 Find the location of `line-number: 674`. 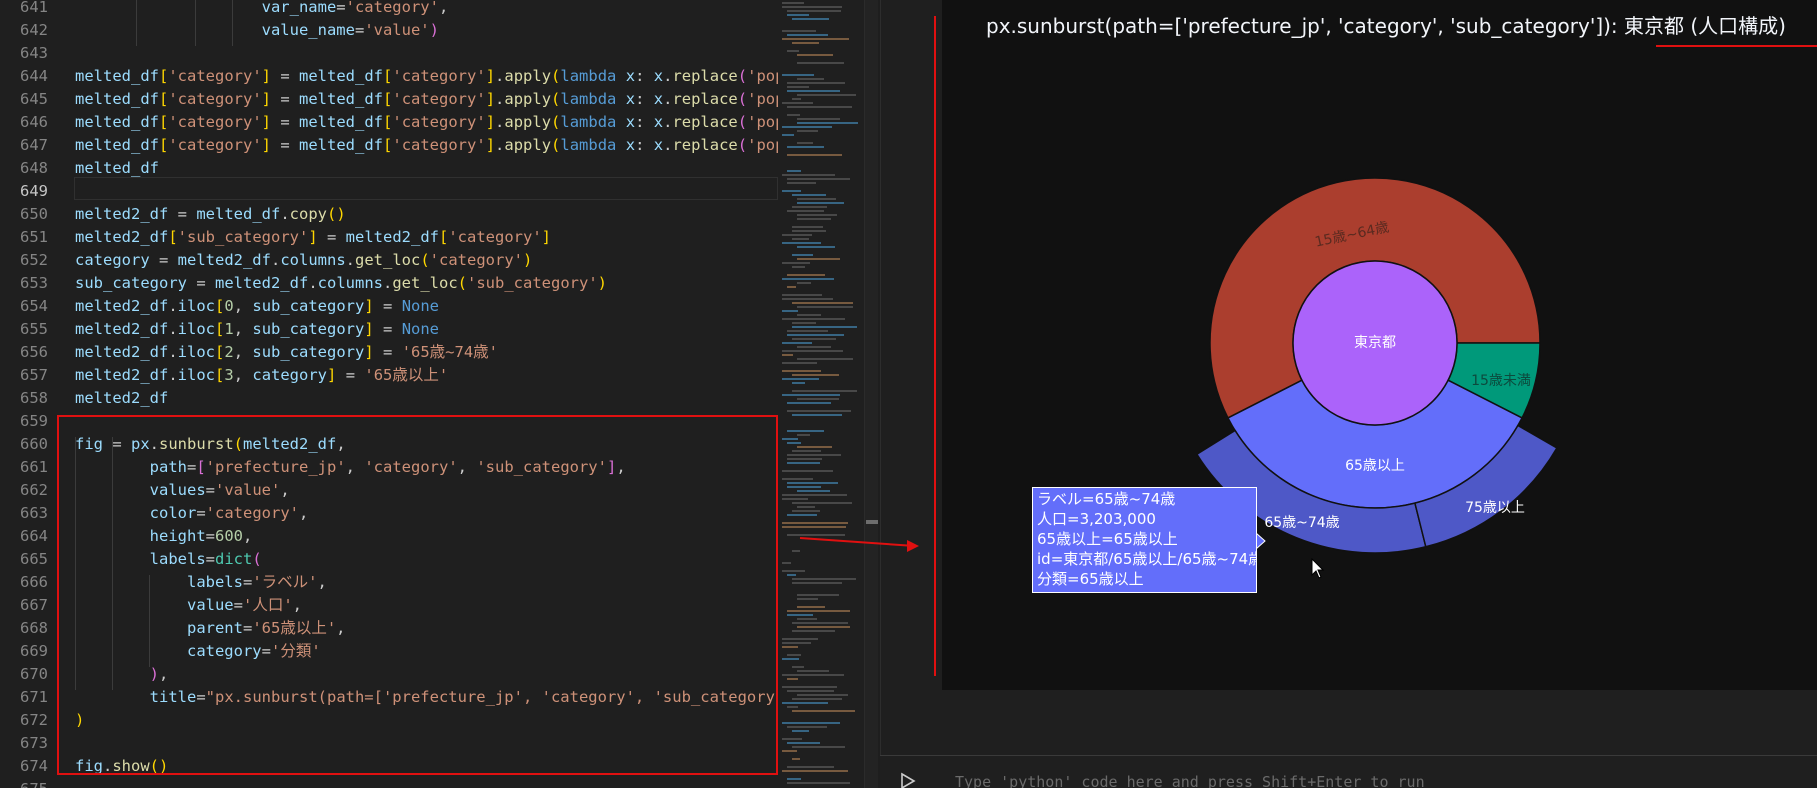

line-number: 674 is located at coordinates (34, 766).